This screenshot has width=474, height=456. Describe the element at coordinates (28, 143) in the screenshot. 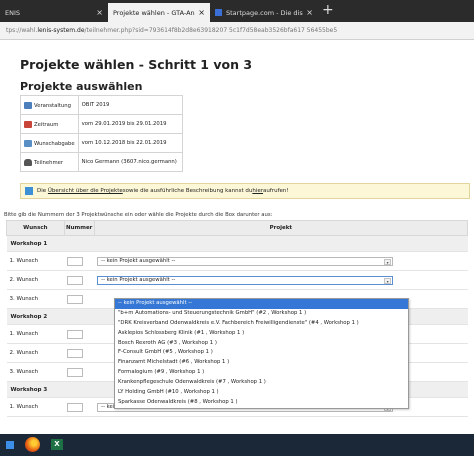

I see `register-icon` at that location.